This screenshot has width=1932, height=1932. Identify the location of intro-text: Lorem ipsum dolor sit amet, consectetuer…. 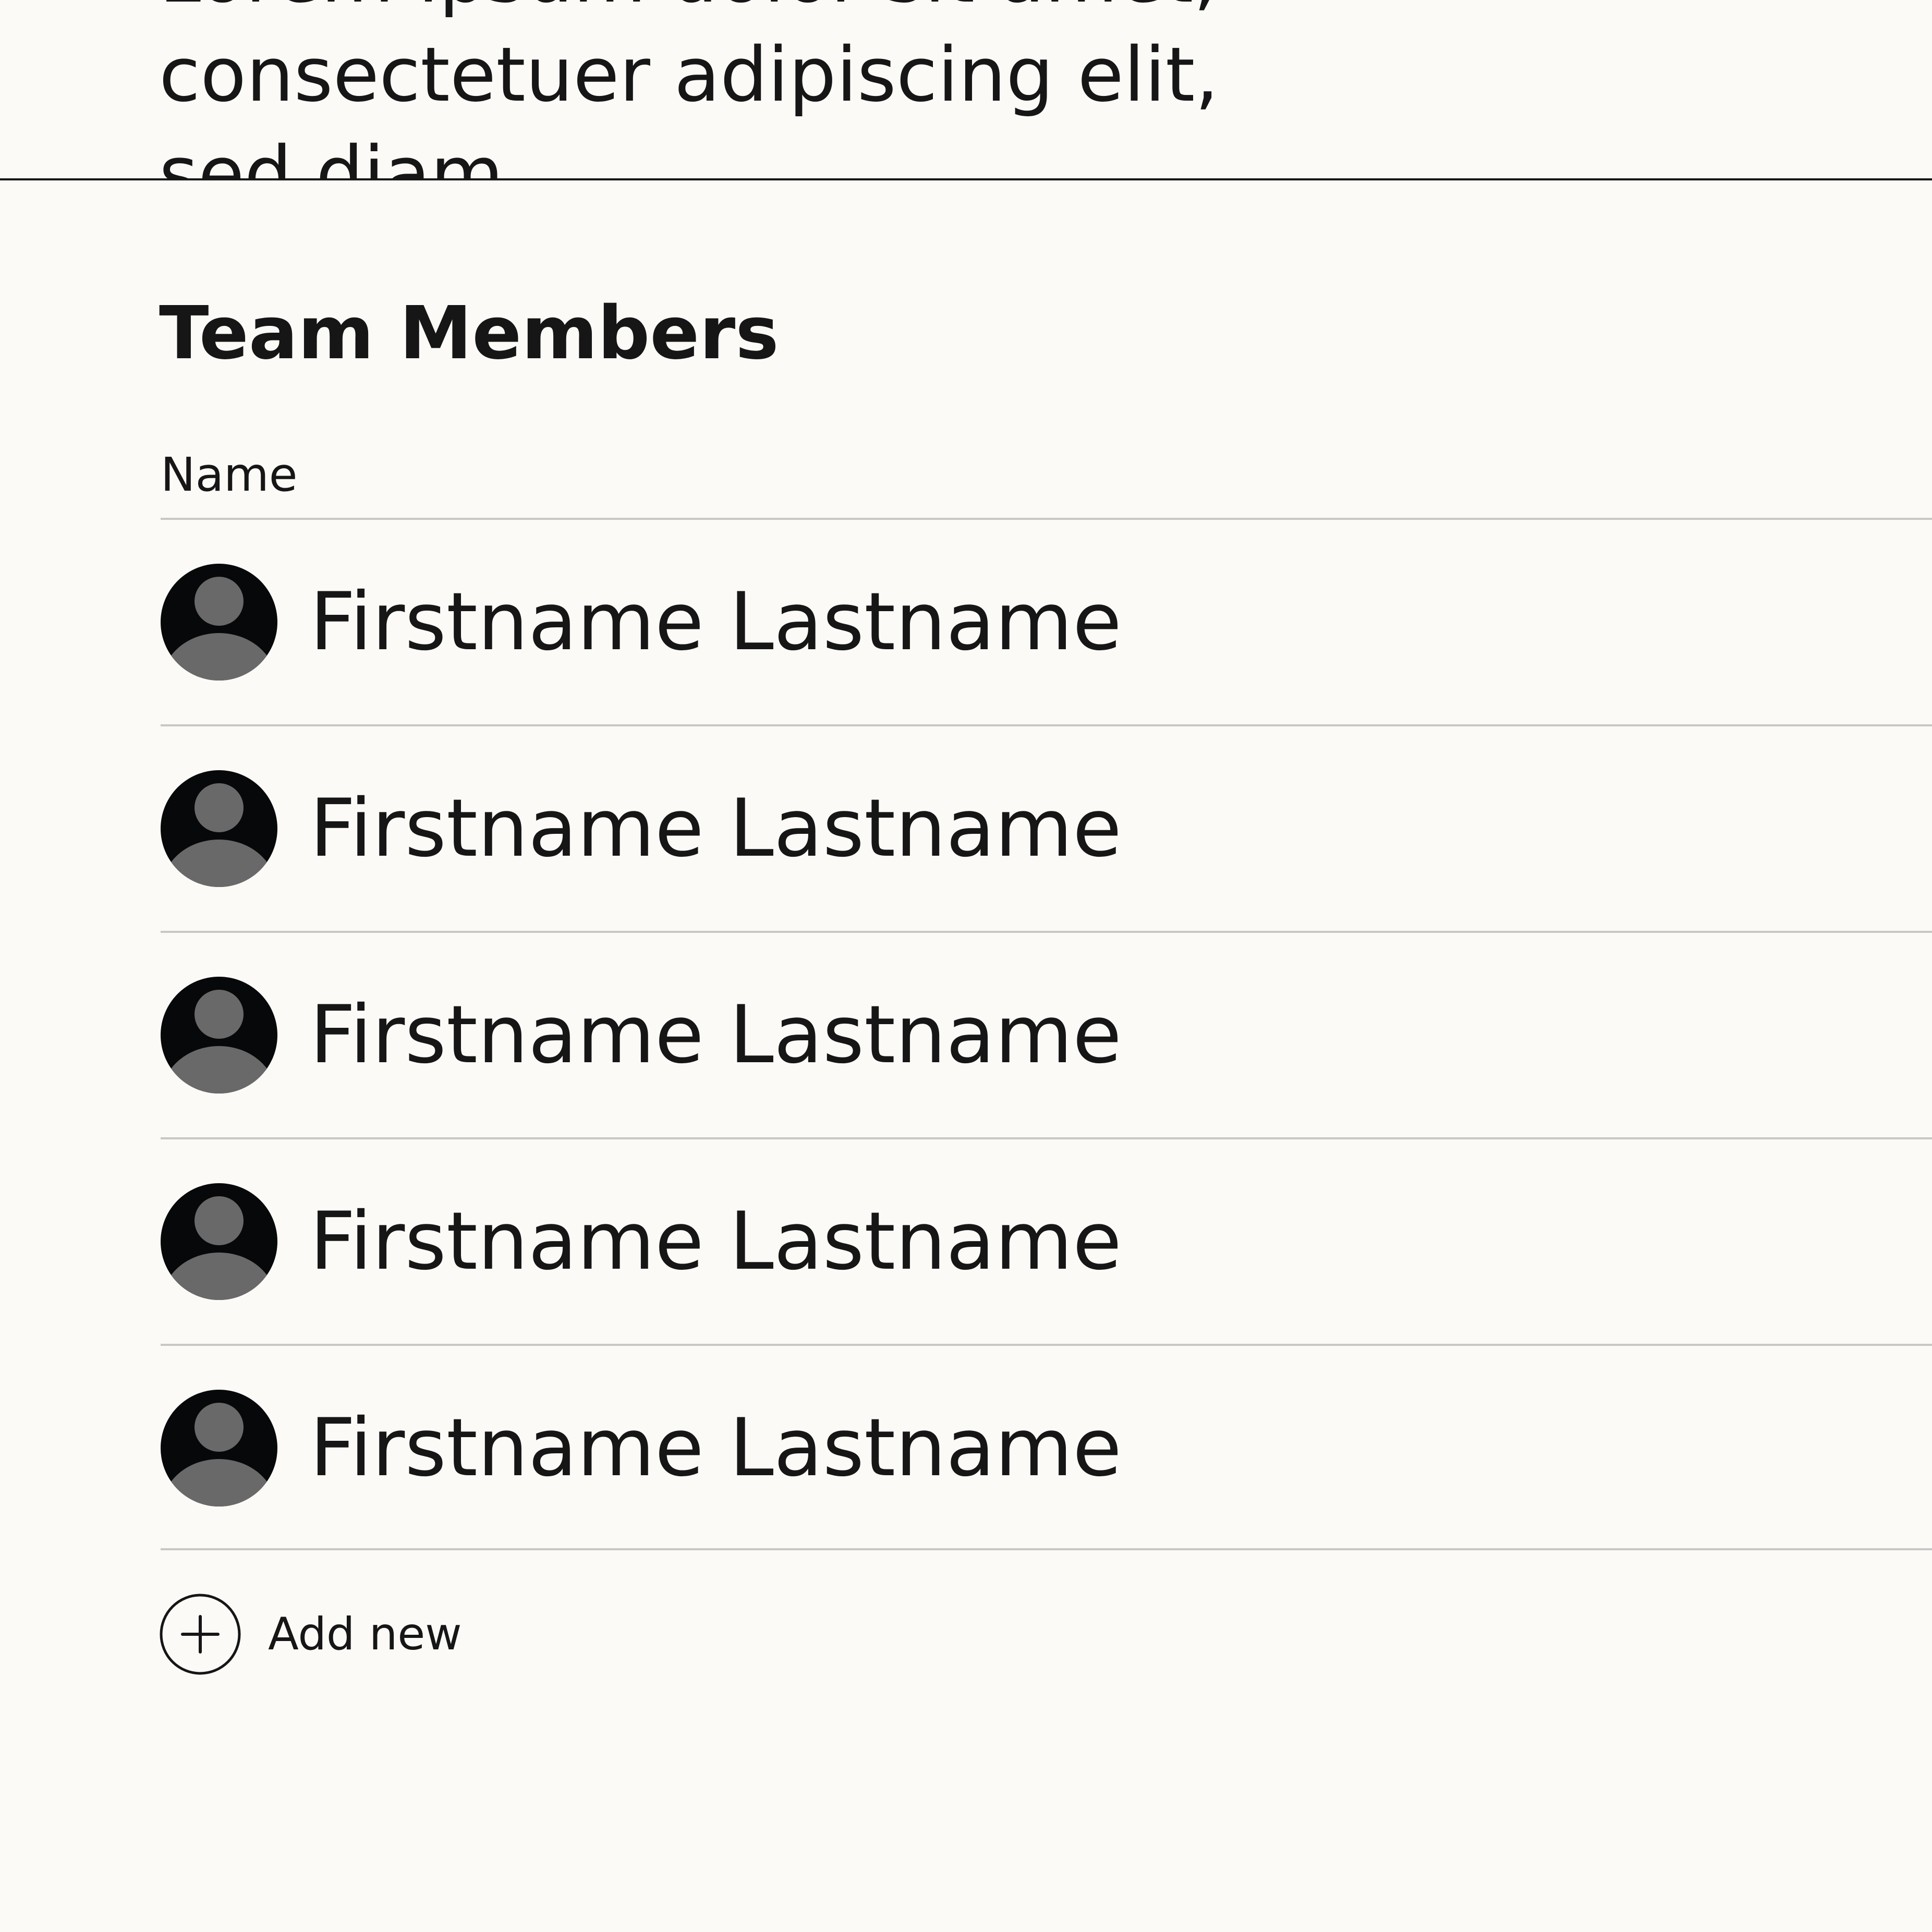
(689, 90).